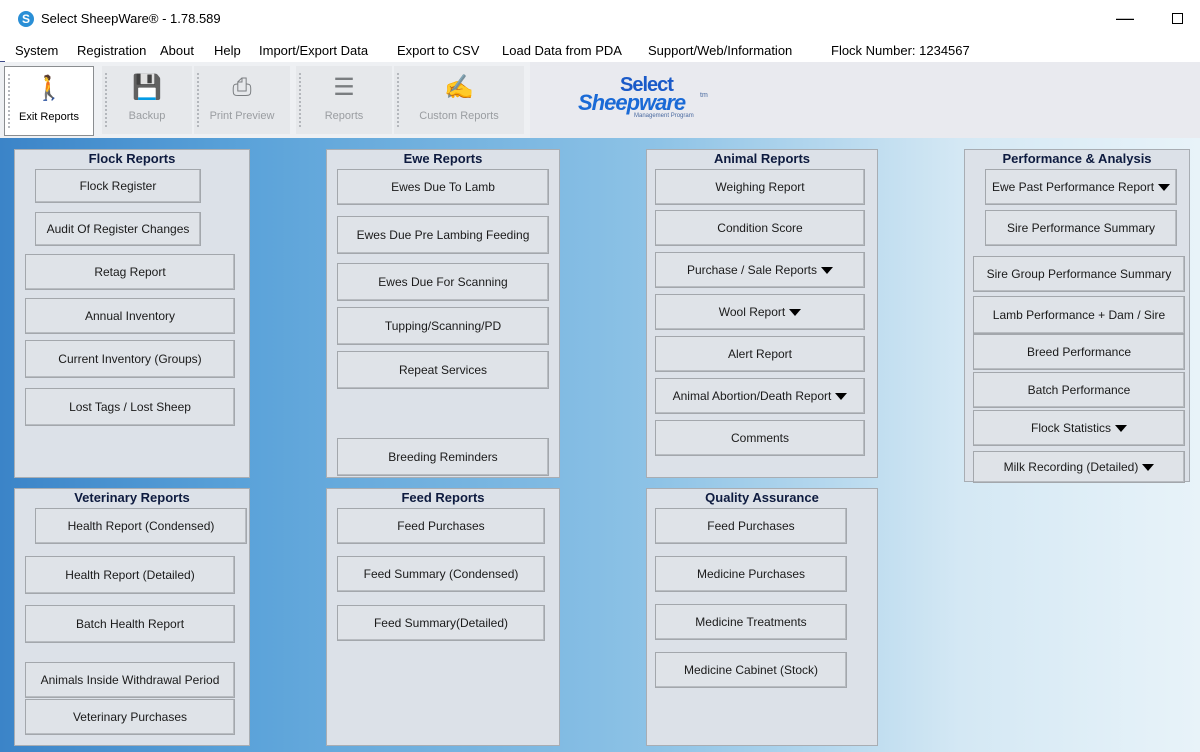 Image resolution: width=1200 pixels, height=752 pixels. What do you see at coordinates (313, 50) in the screenshot?
I see `menu-import-export: Import/Export Data` at bounding box center [313, 50].